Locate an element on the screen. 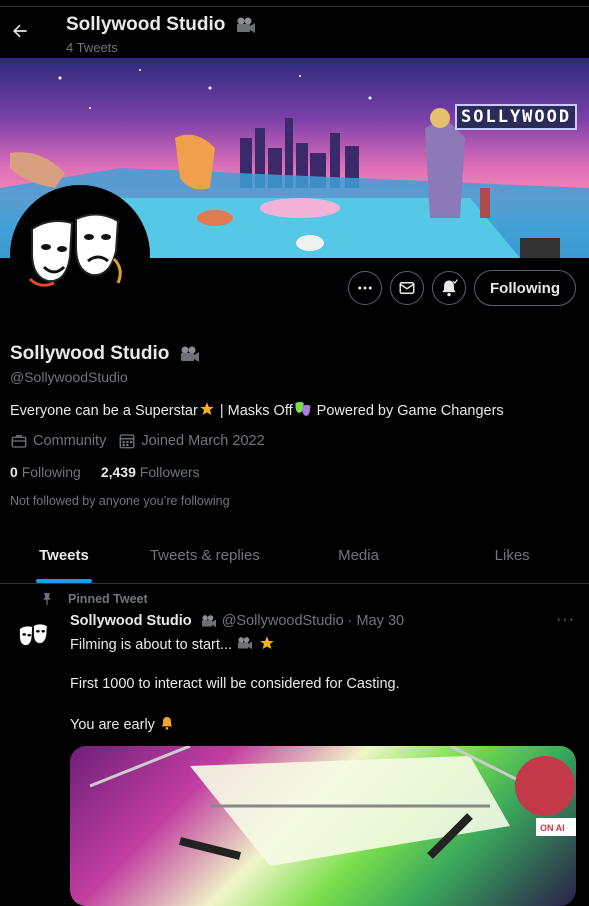 The height and width of the screenshot is (906, 589). media-art: ON AI is located at coordinates (332, 806).